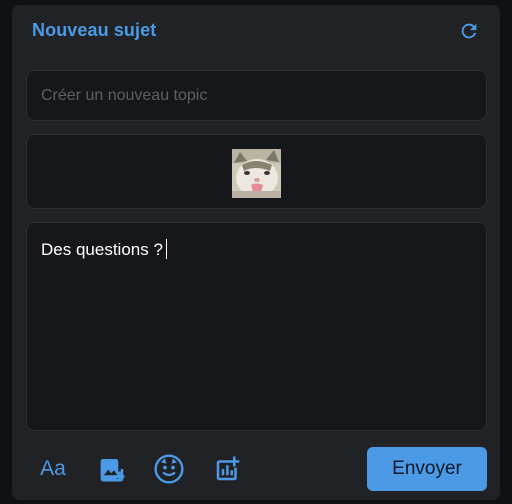 This screenshot has width=512, height=504. What do you see at coordinates (427, 469) in the screenshot?
I see `send-button: Envoyer` at bounding box center [427, 469].